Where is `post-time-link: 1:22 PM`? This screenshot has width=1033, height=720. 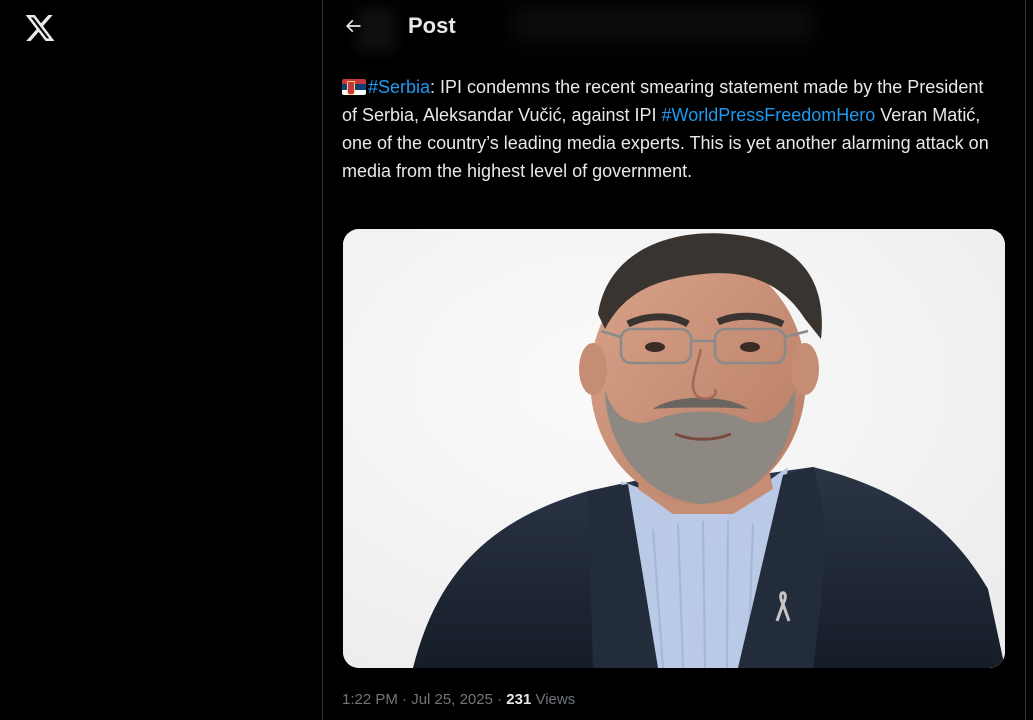 post-time-link: 1:22 PM is located at coordinates (370, 699).